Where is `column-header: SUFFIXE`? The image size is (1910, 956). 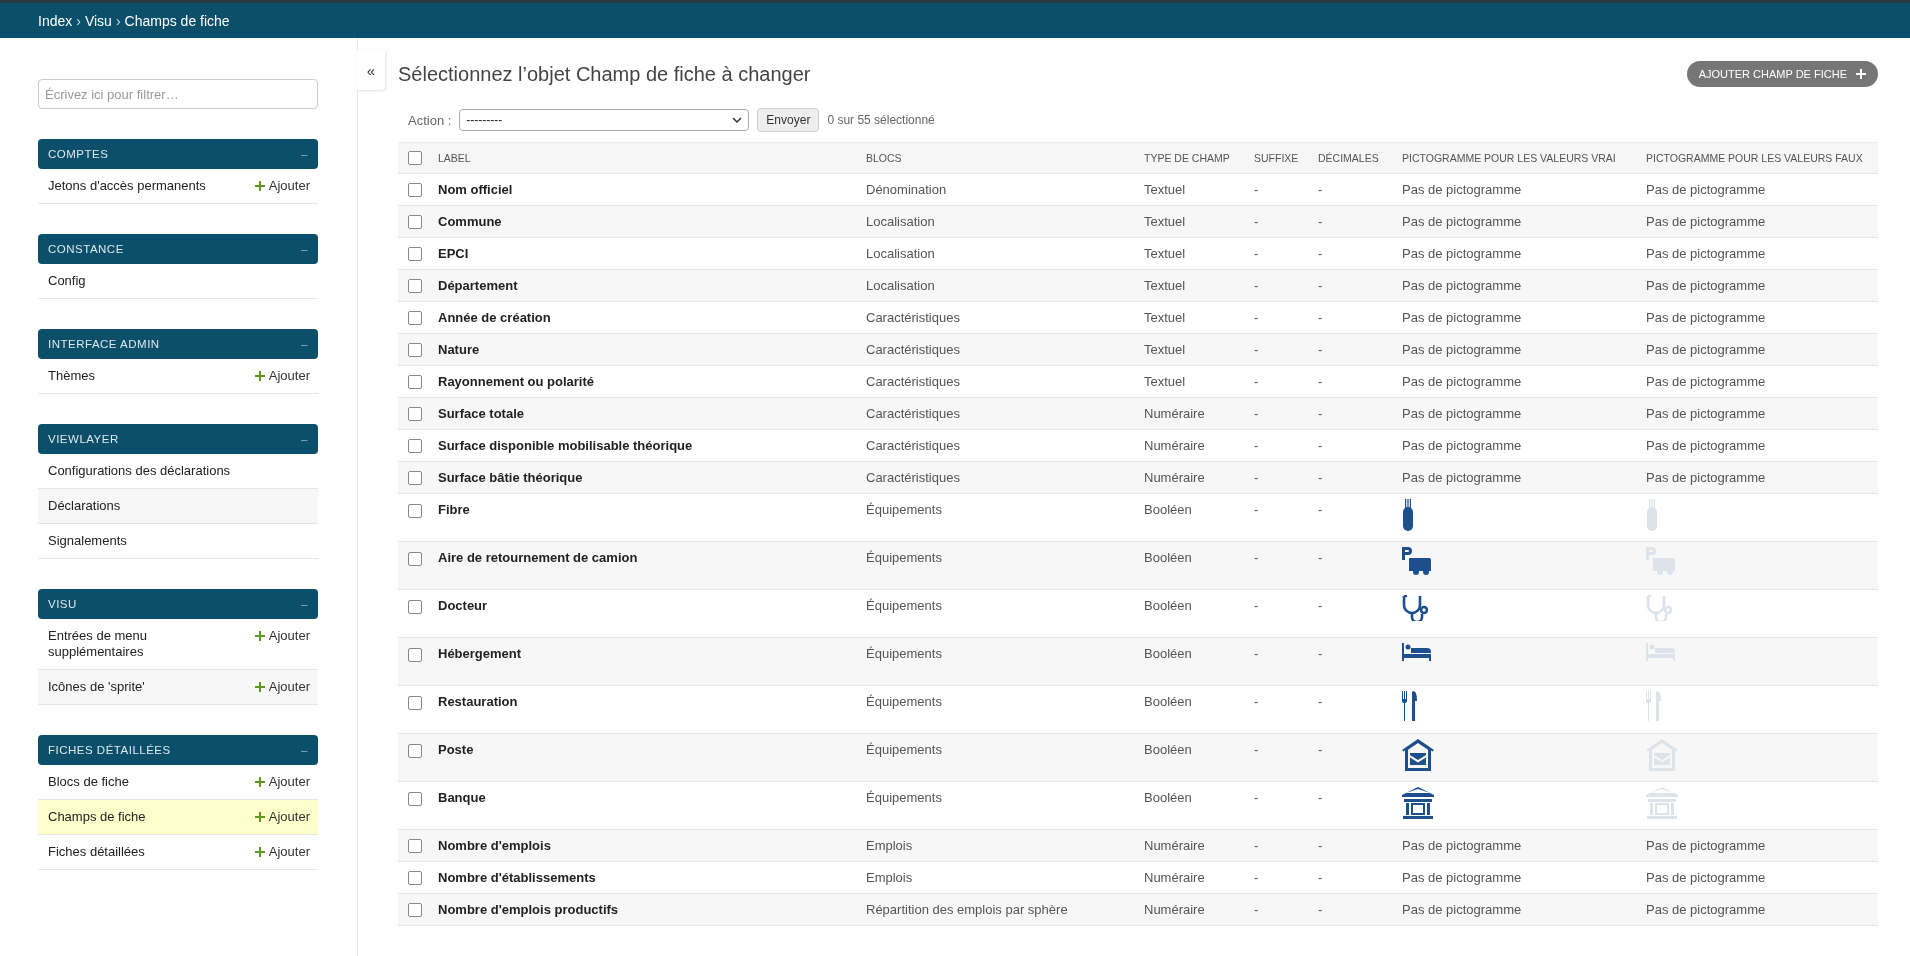 column-header: SUFFIXE is located at coordinates (1278, 158).